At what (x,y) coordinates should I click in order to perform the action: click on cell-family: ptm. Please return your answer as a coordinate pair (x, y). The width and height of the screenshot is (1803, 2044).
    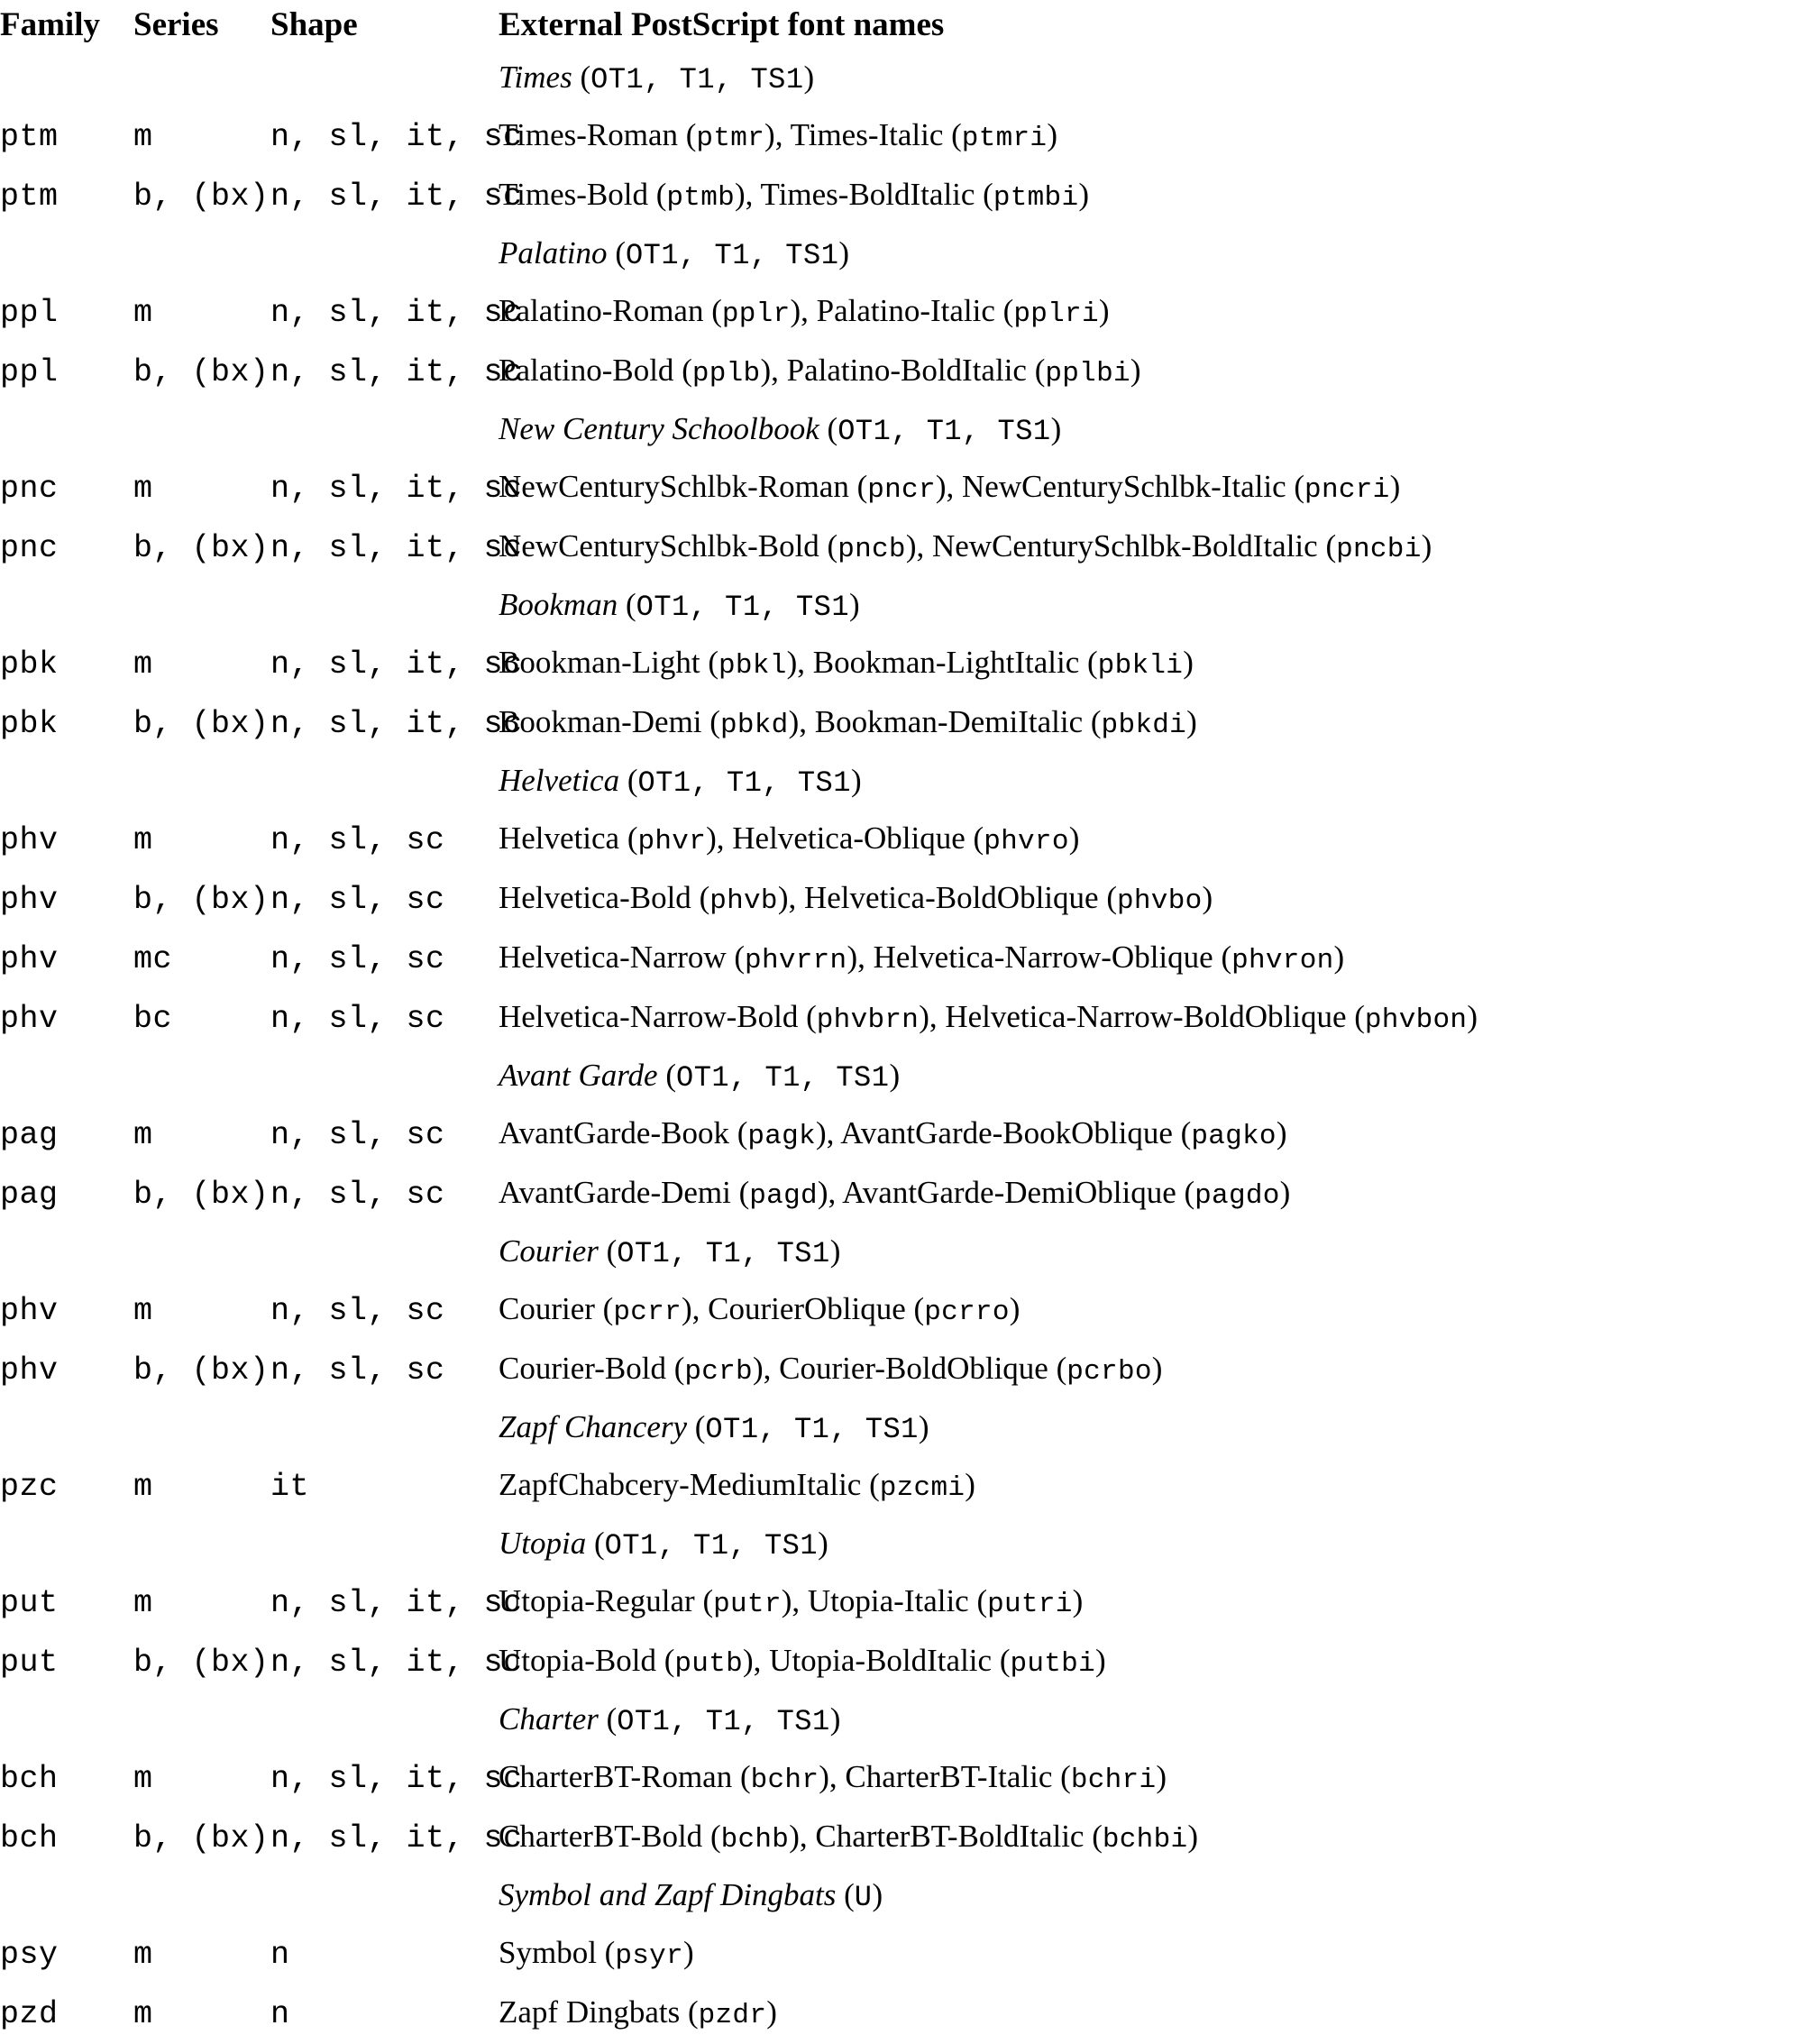
    Looking at the image, I should click on (29, 137).